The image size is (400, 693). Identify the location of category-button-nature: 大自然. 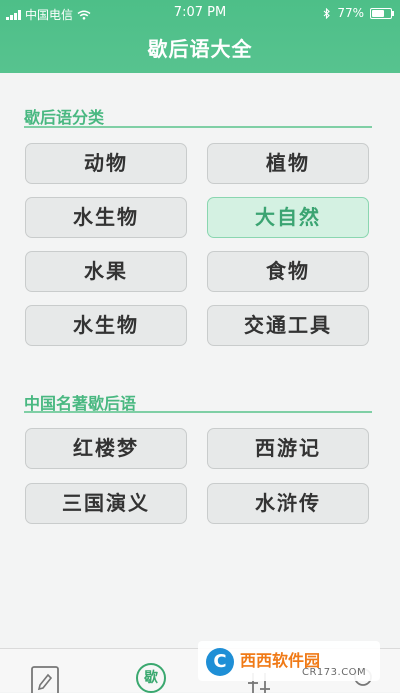
(288, 217).